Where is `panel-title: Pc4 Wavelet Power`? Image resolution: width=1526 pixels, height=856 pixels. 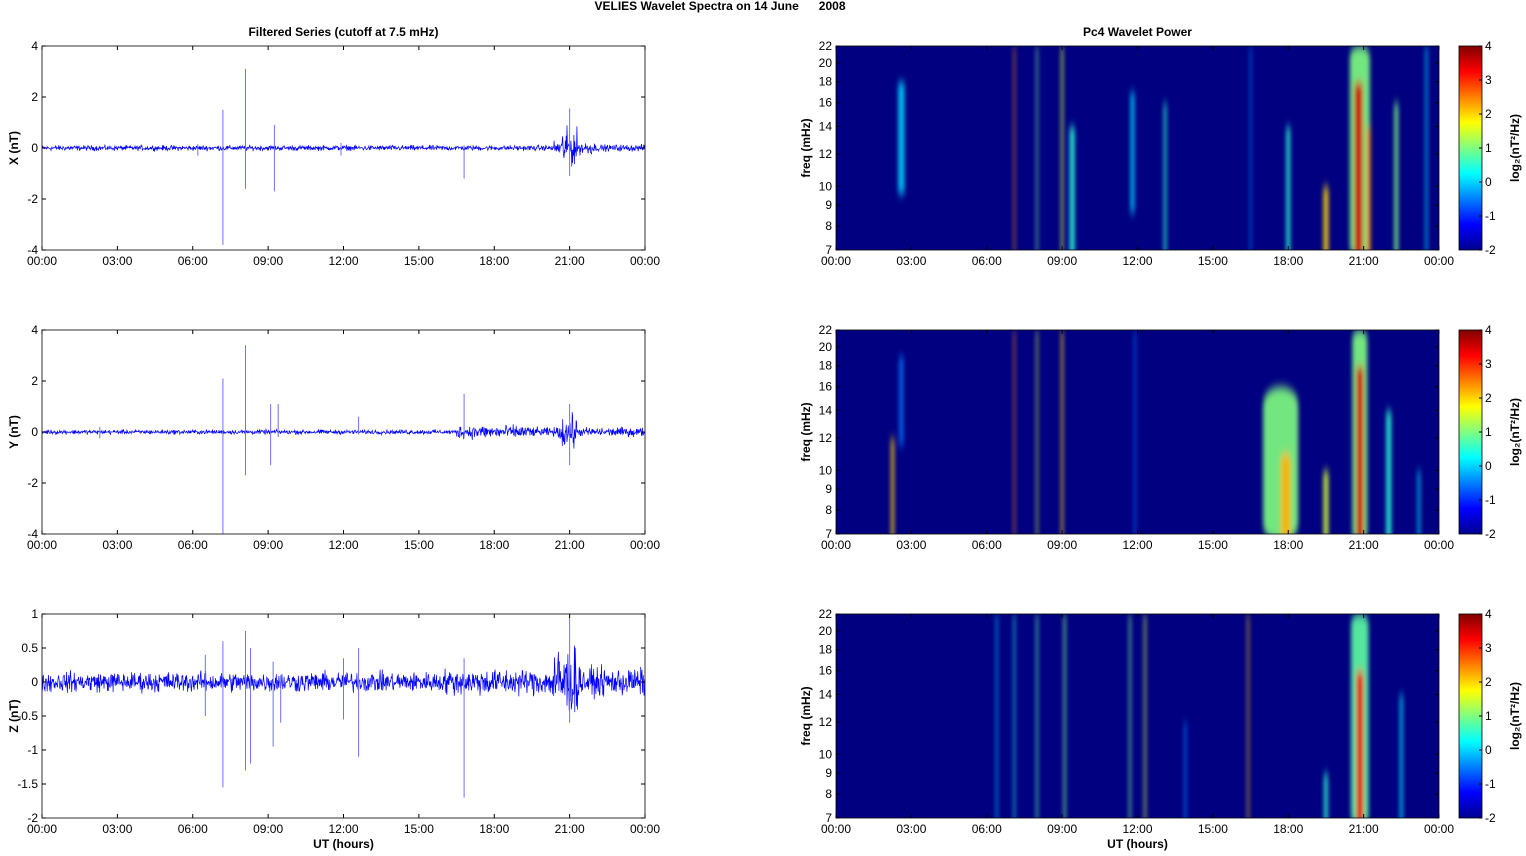 panel-title: Pc4 Wavelet Power is located at coordinates (1137, 32).